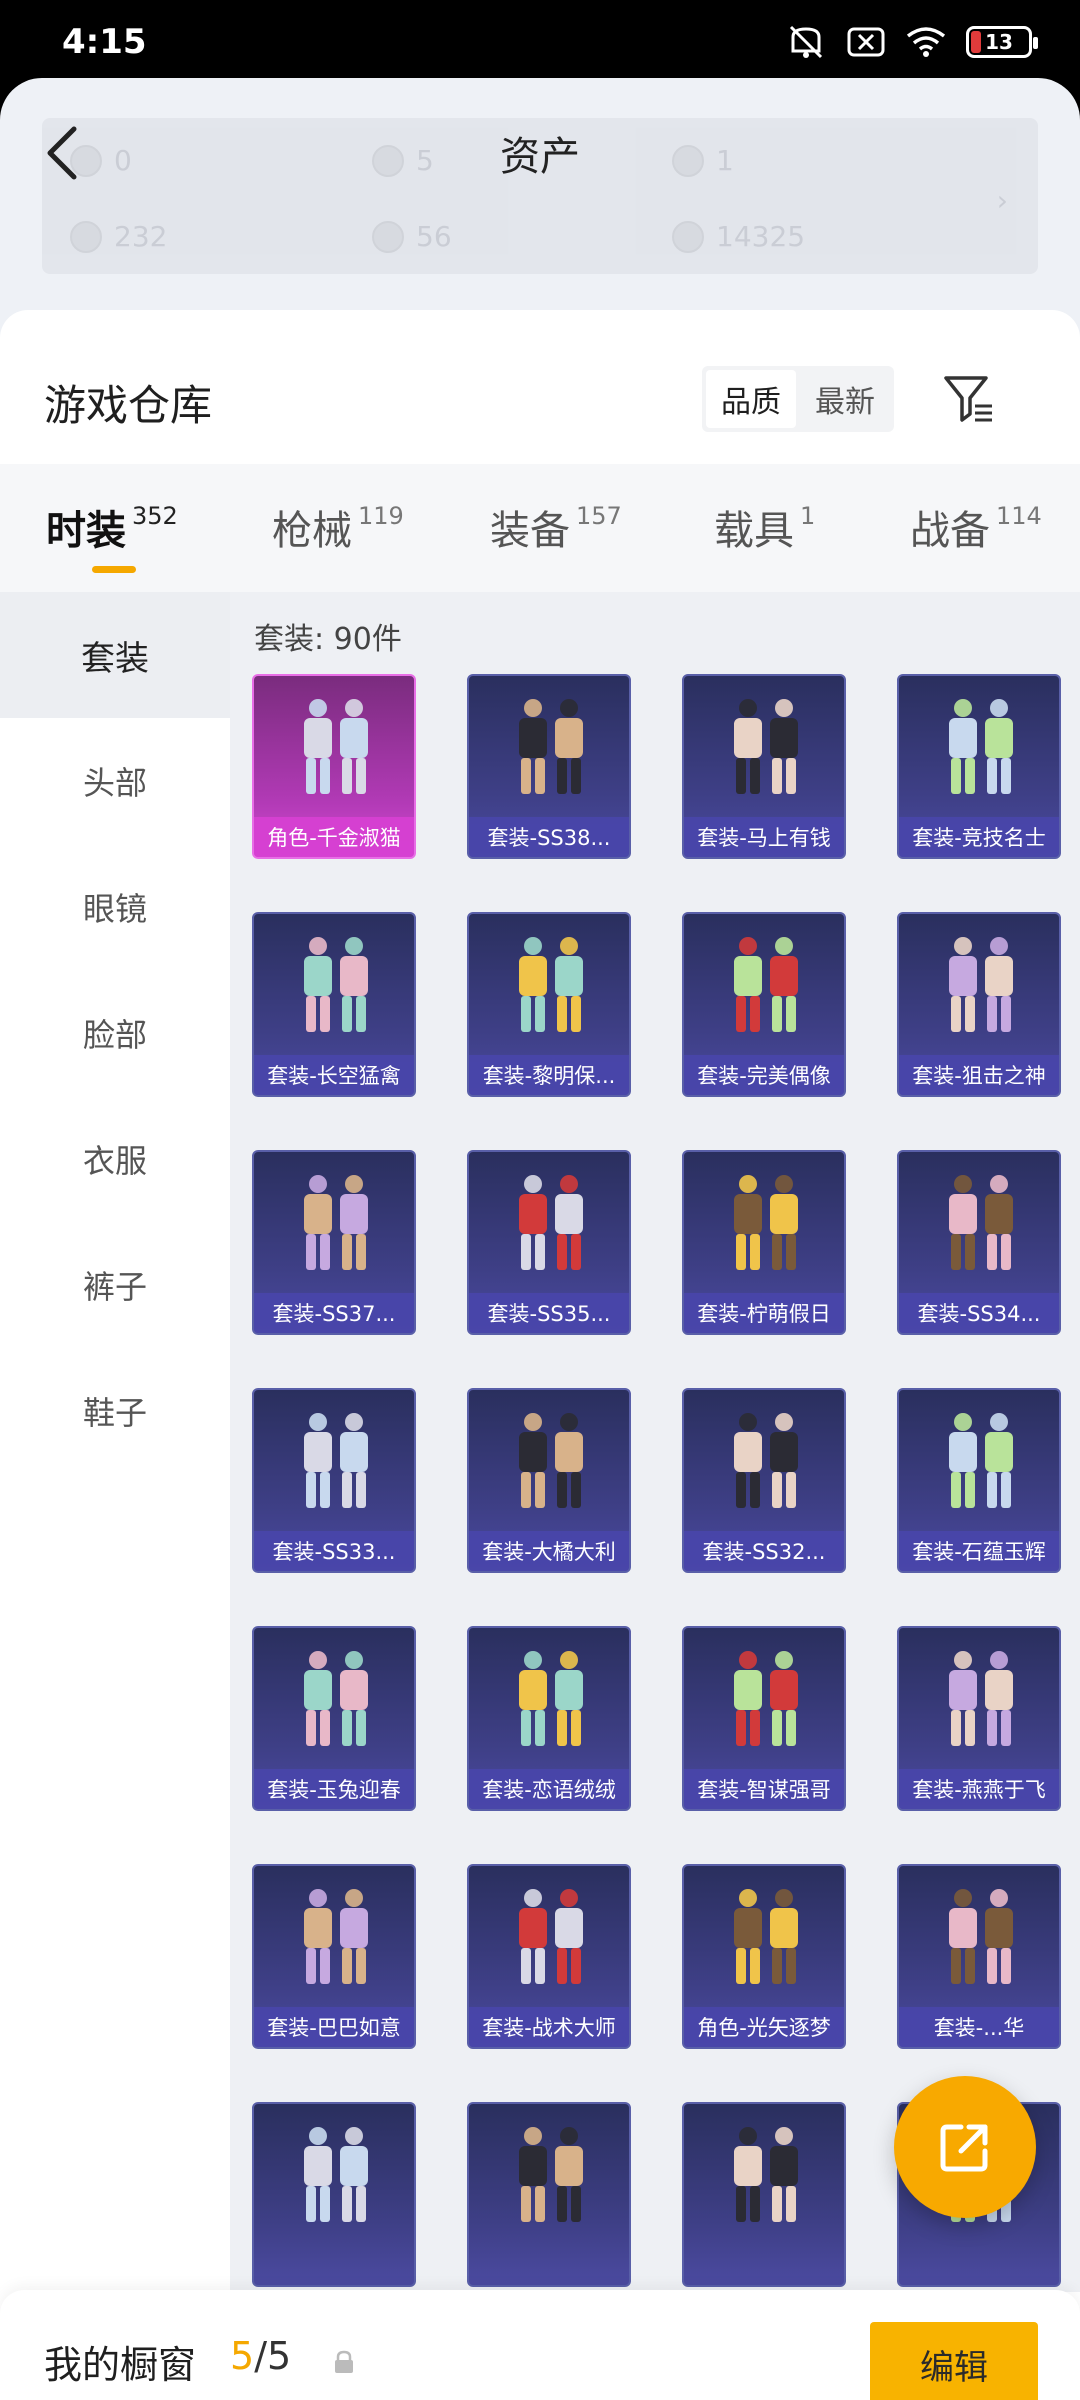 Image resolution: width=1080 pixels, height=2400 pixels. What do you see at coordinates (1002, 42) in the screenshot?
I see `battery-icon: 13` at bounding box center [1002, 42].